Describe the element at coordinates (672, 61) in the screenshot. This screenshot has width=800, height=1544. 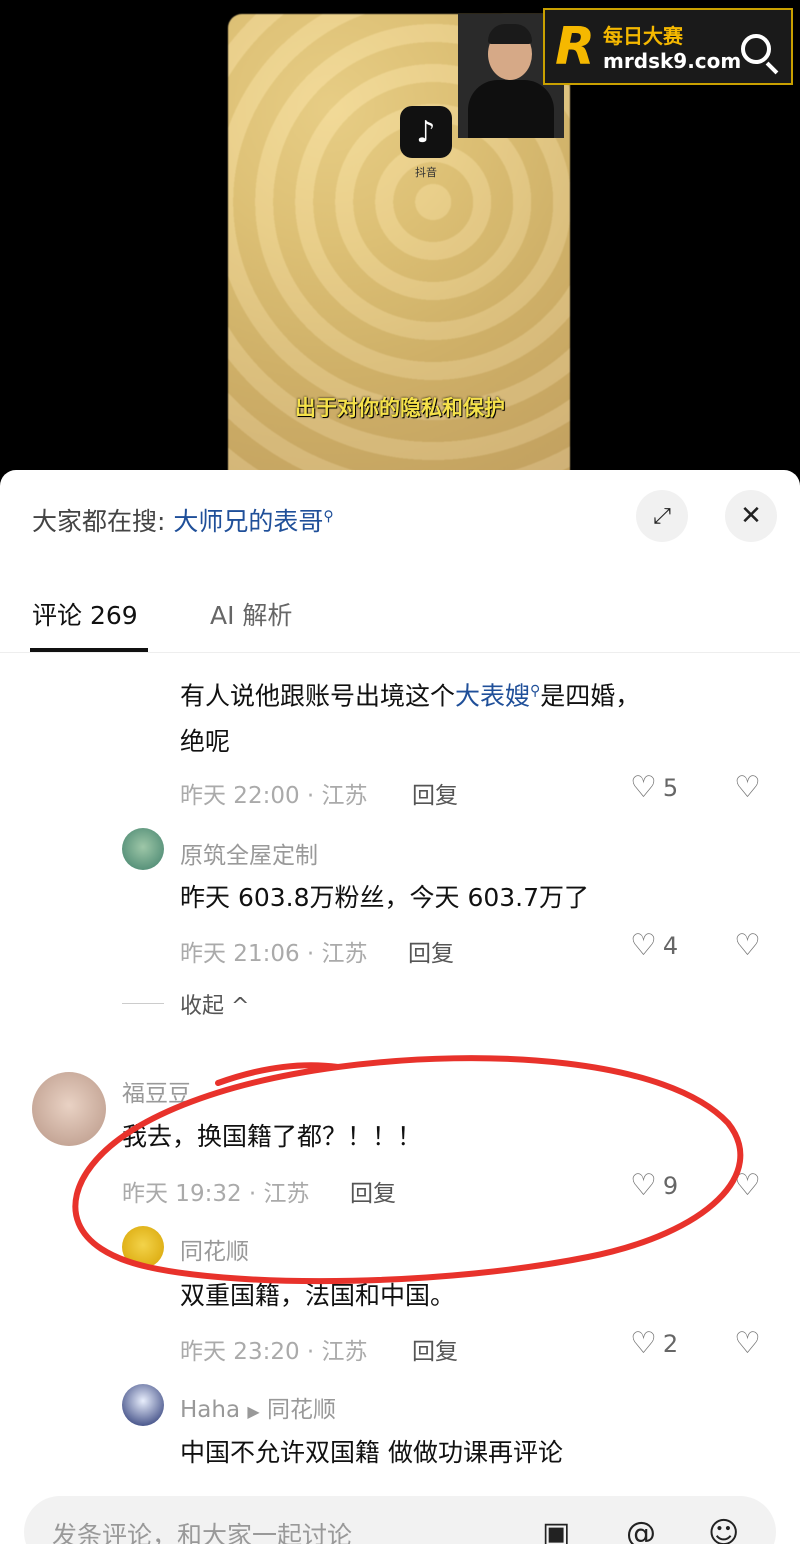
I see `watermark-domain: mrdsk9.com` at that location.